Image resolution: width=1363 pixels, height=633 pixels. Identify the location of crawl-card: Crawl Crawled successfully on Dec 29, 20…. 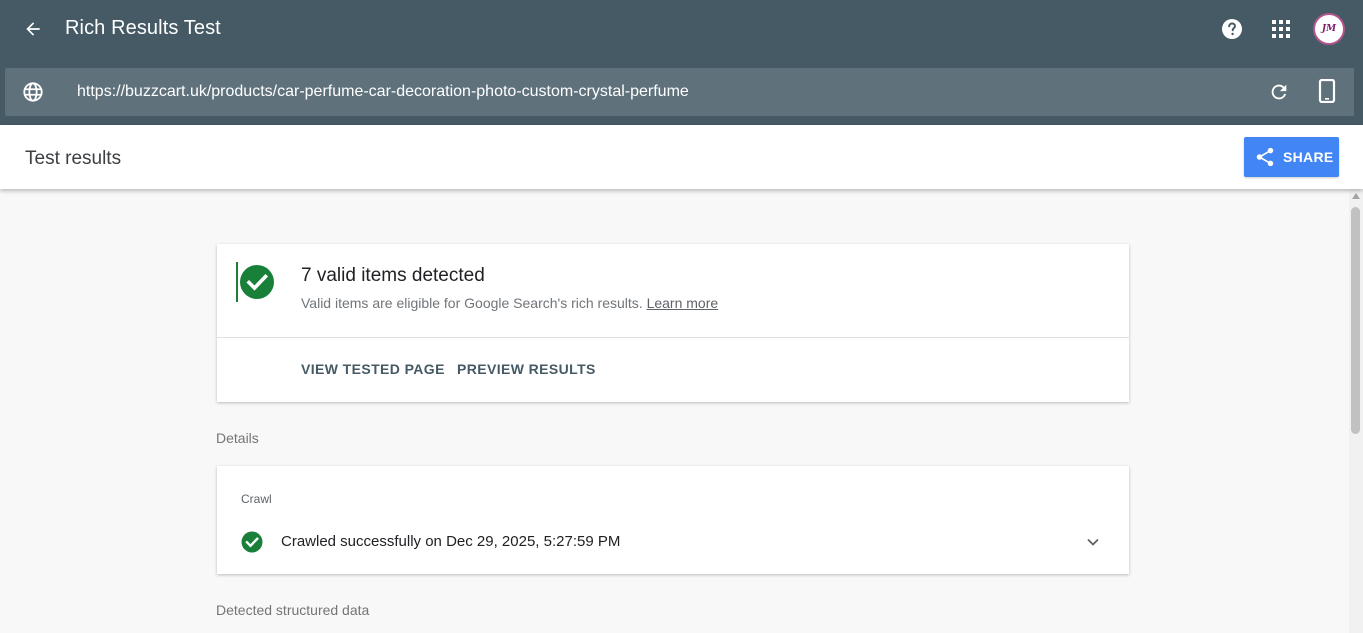
(673, 520).